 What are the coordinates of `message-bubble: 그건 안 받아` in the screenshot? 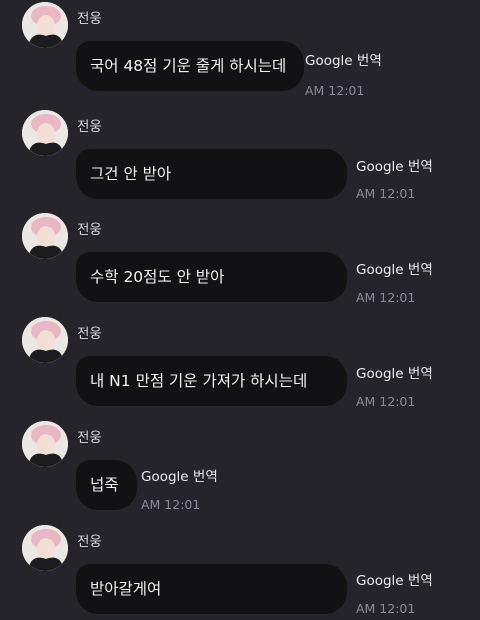 It's located at (211, 174).